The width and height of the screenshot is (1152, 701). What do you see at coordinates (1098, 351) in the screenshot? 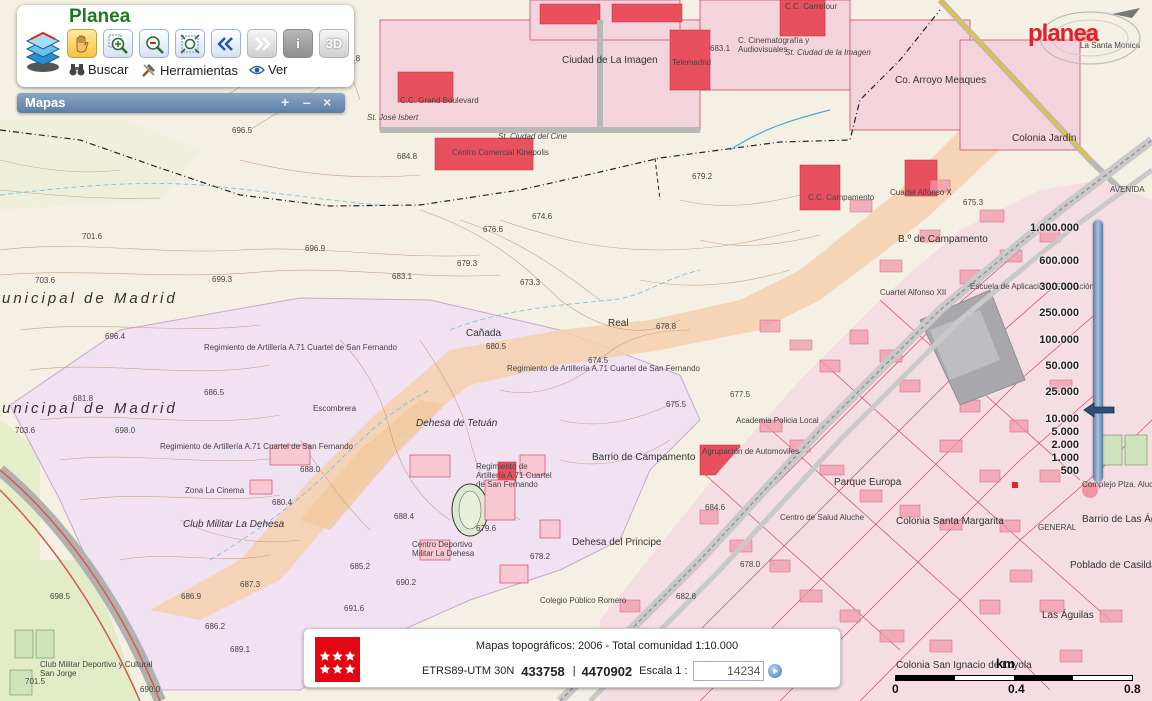
I see `zoom-slider` at bounding box center [1098, 351].